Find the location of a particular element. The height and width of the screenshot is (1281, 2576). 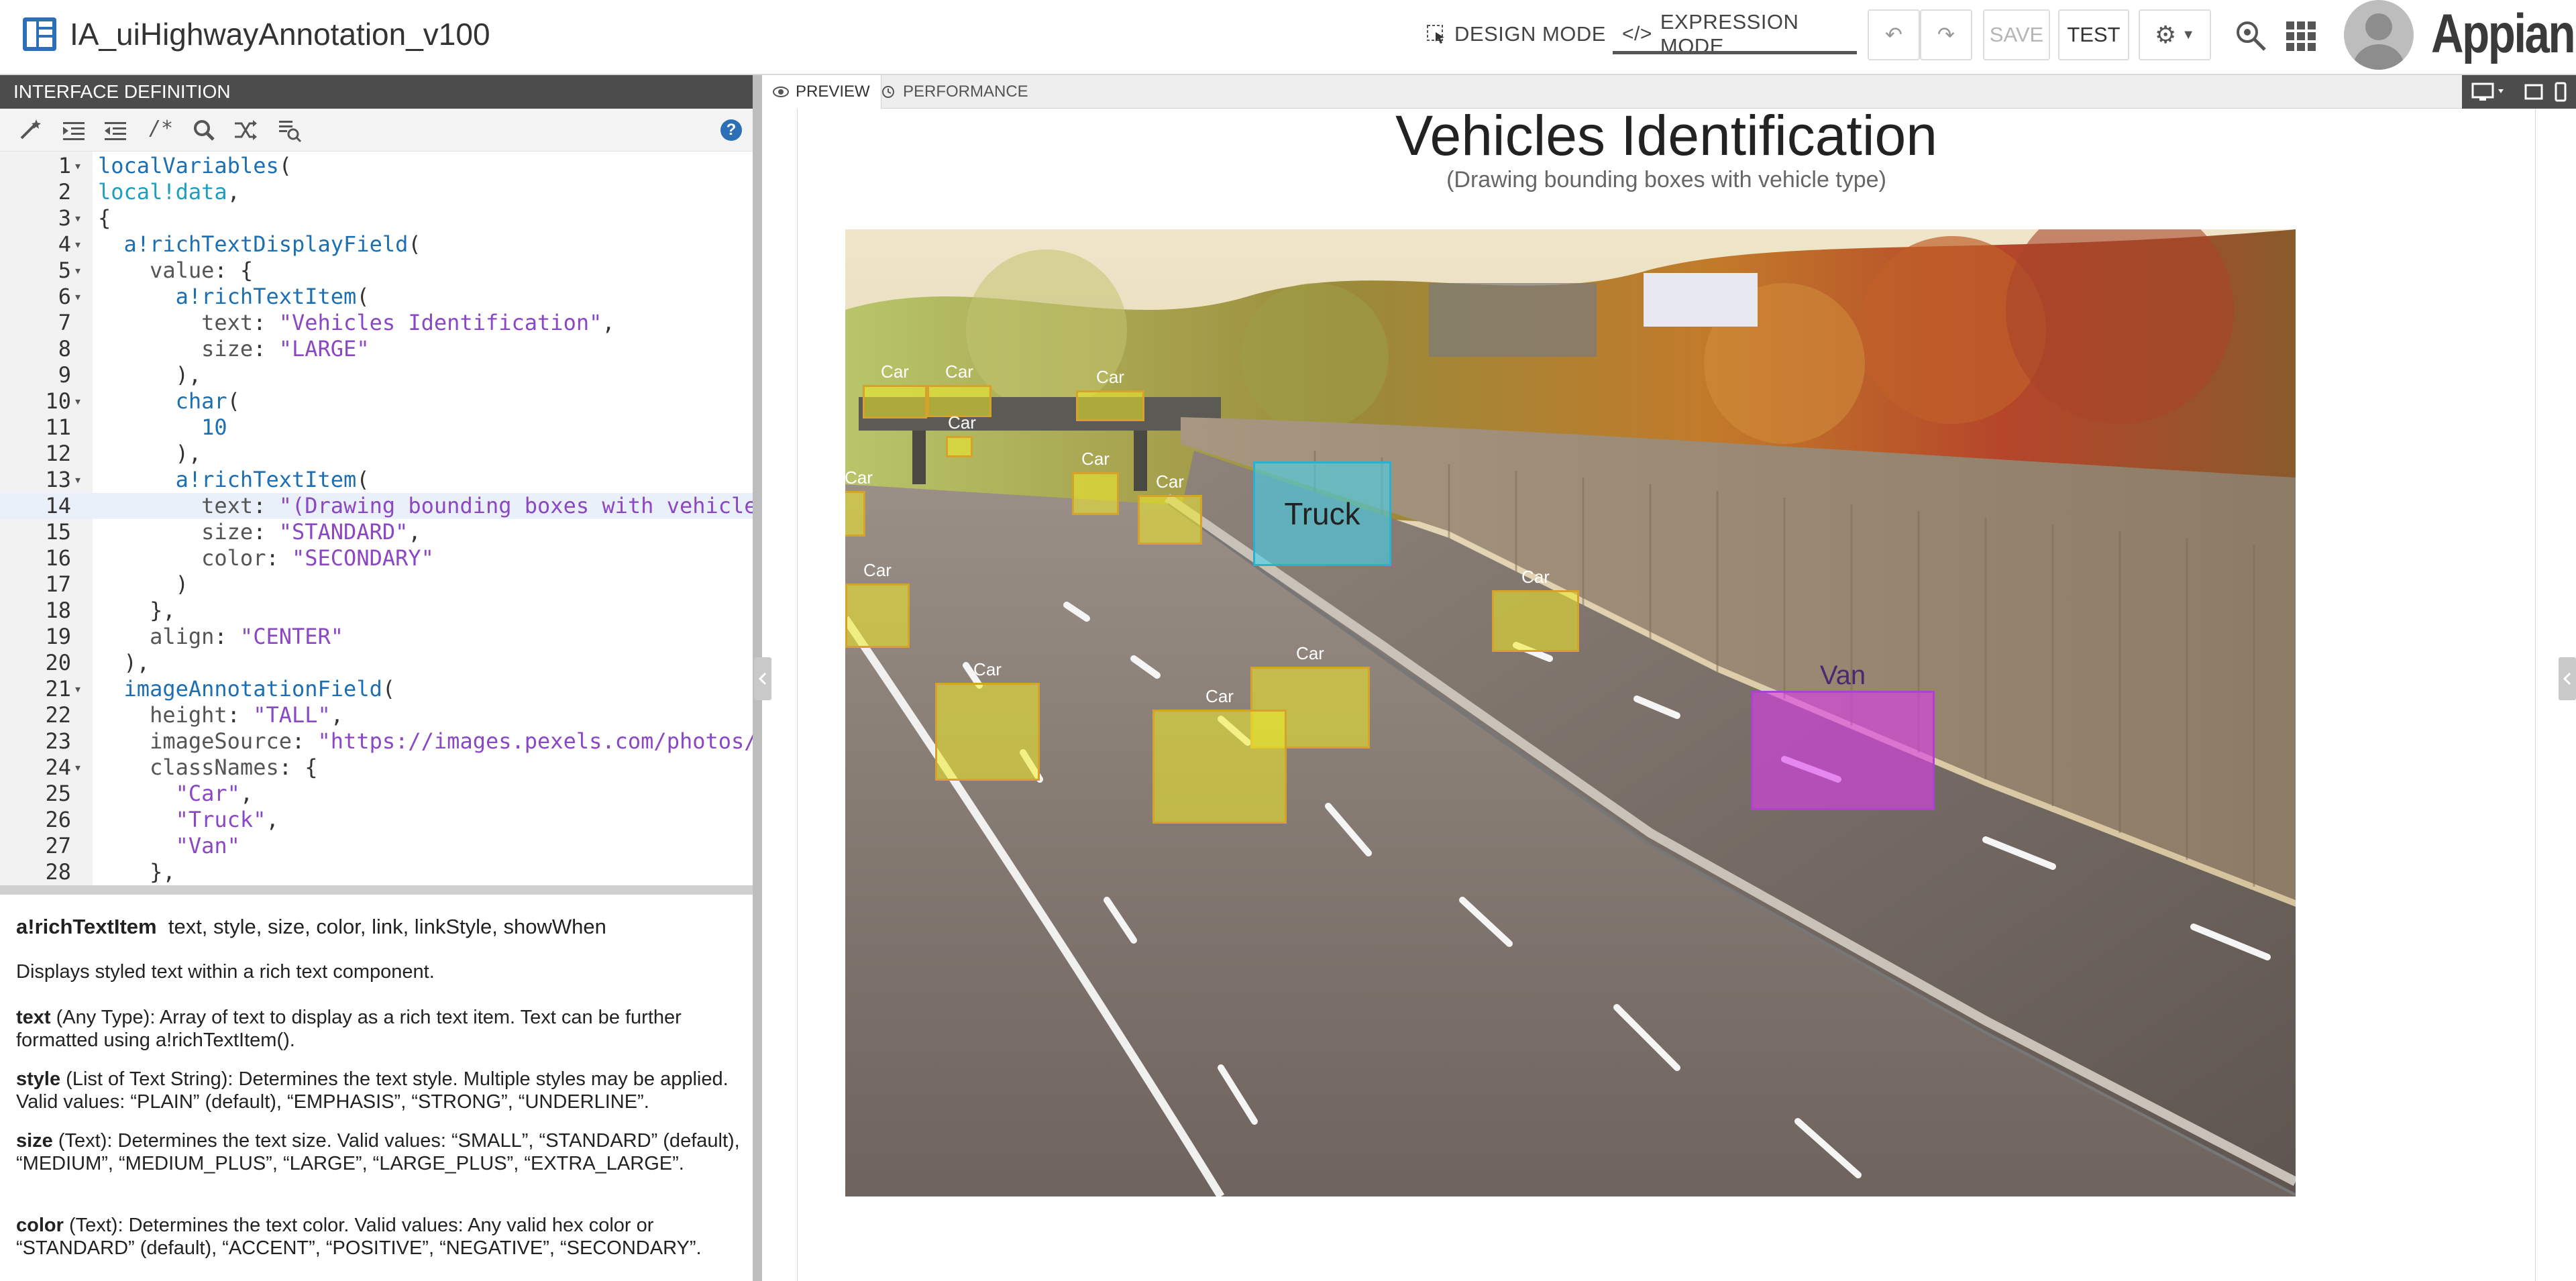

code-text: ) is located at coordinates (182, 584).